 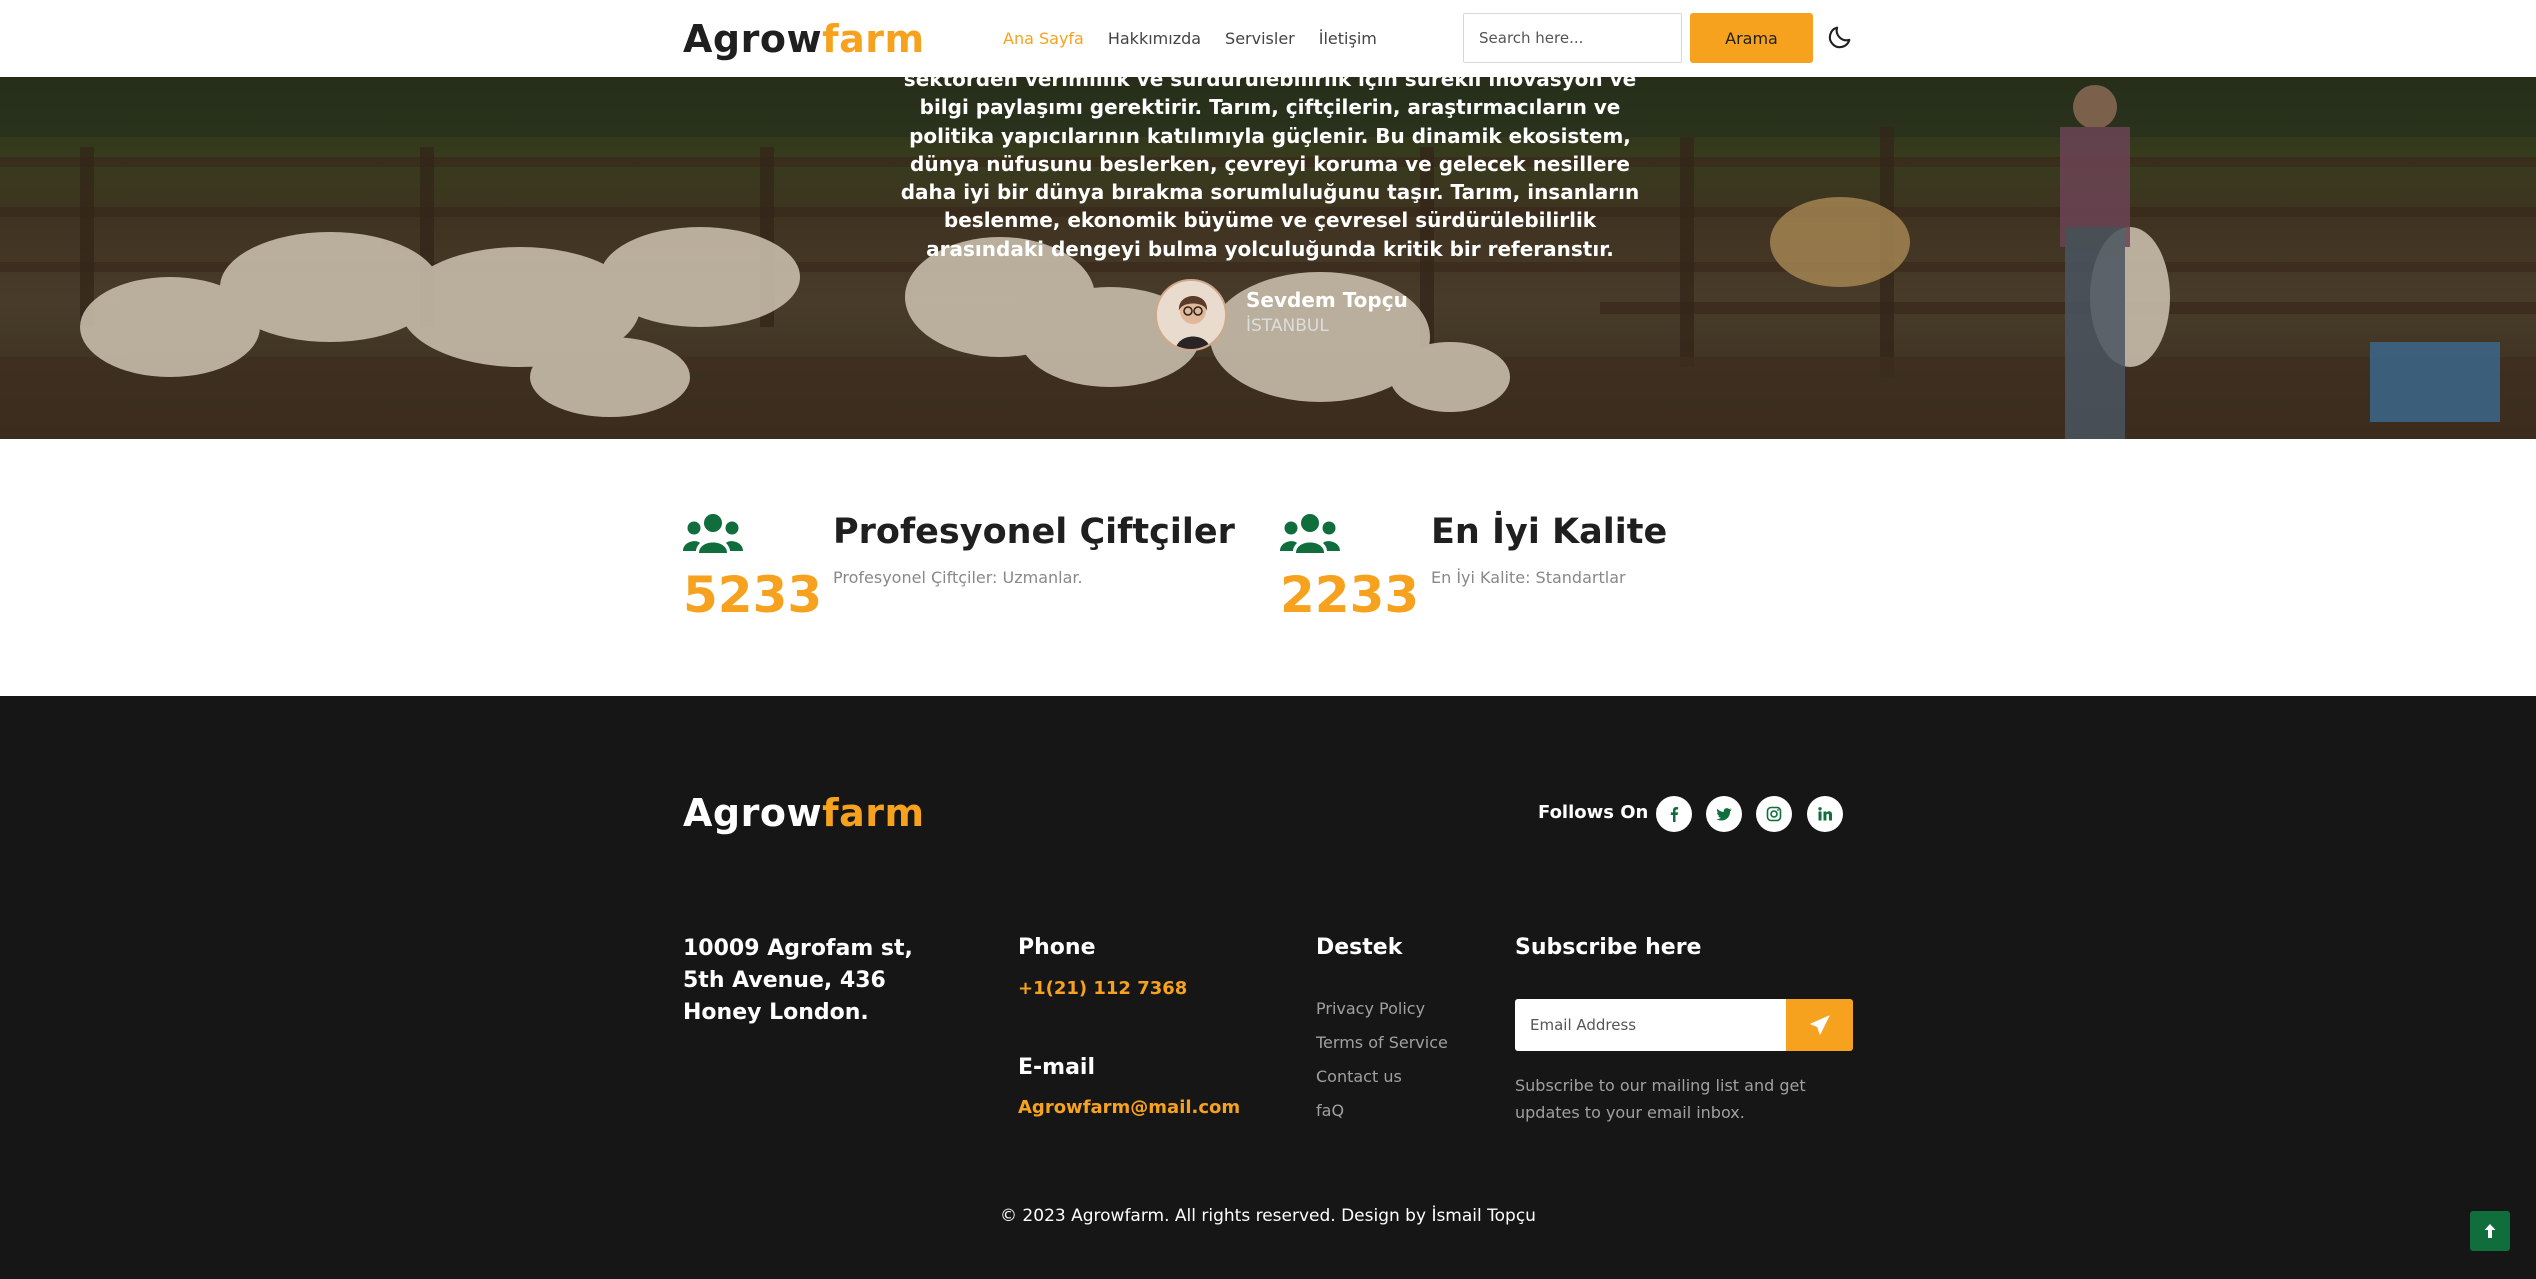 What do you see at coordinates (1382, 1043) in the screenshot?
I see `terms-of-service-link: Terms of Service` at bounding box center [1382, 1043].